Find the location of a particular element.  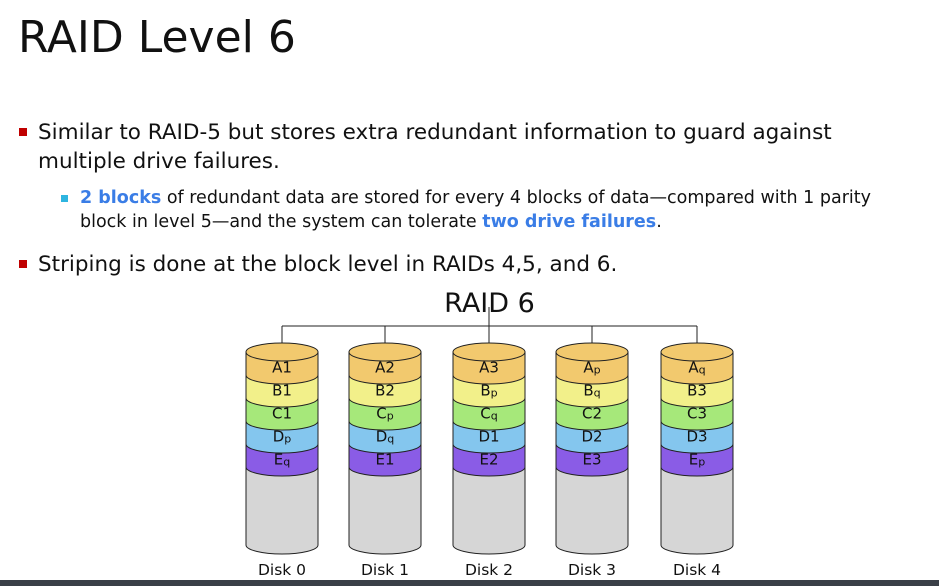

block-label: D1 is located at coordinates (488, 437).